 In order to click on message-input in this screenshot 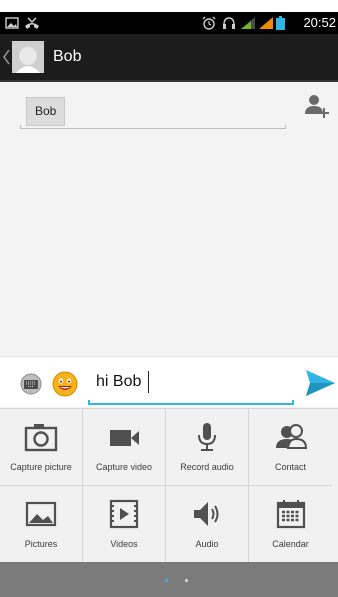, I will do `click(193, 382)`.